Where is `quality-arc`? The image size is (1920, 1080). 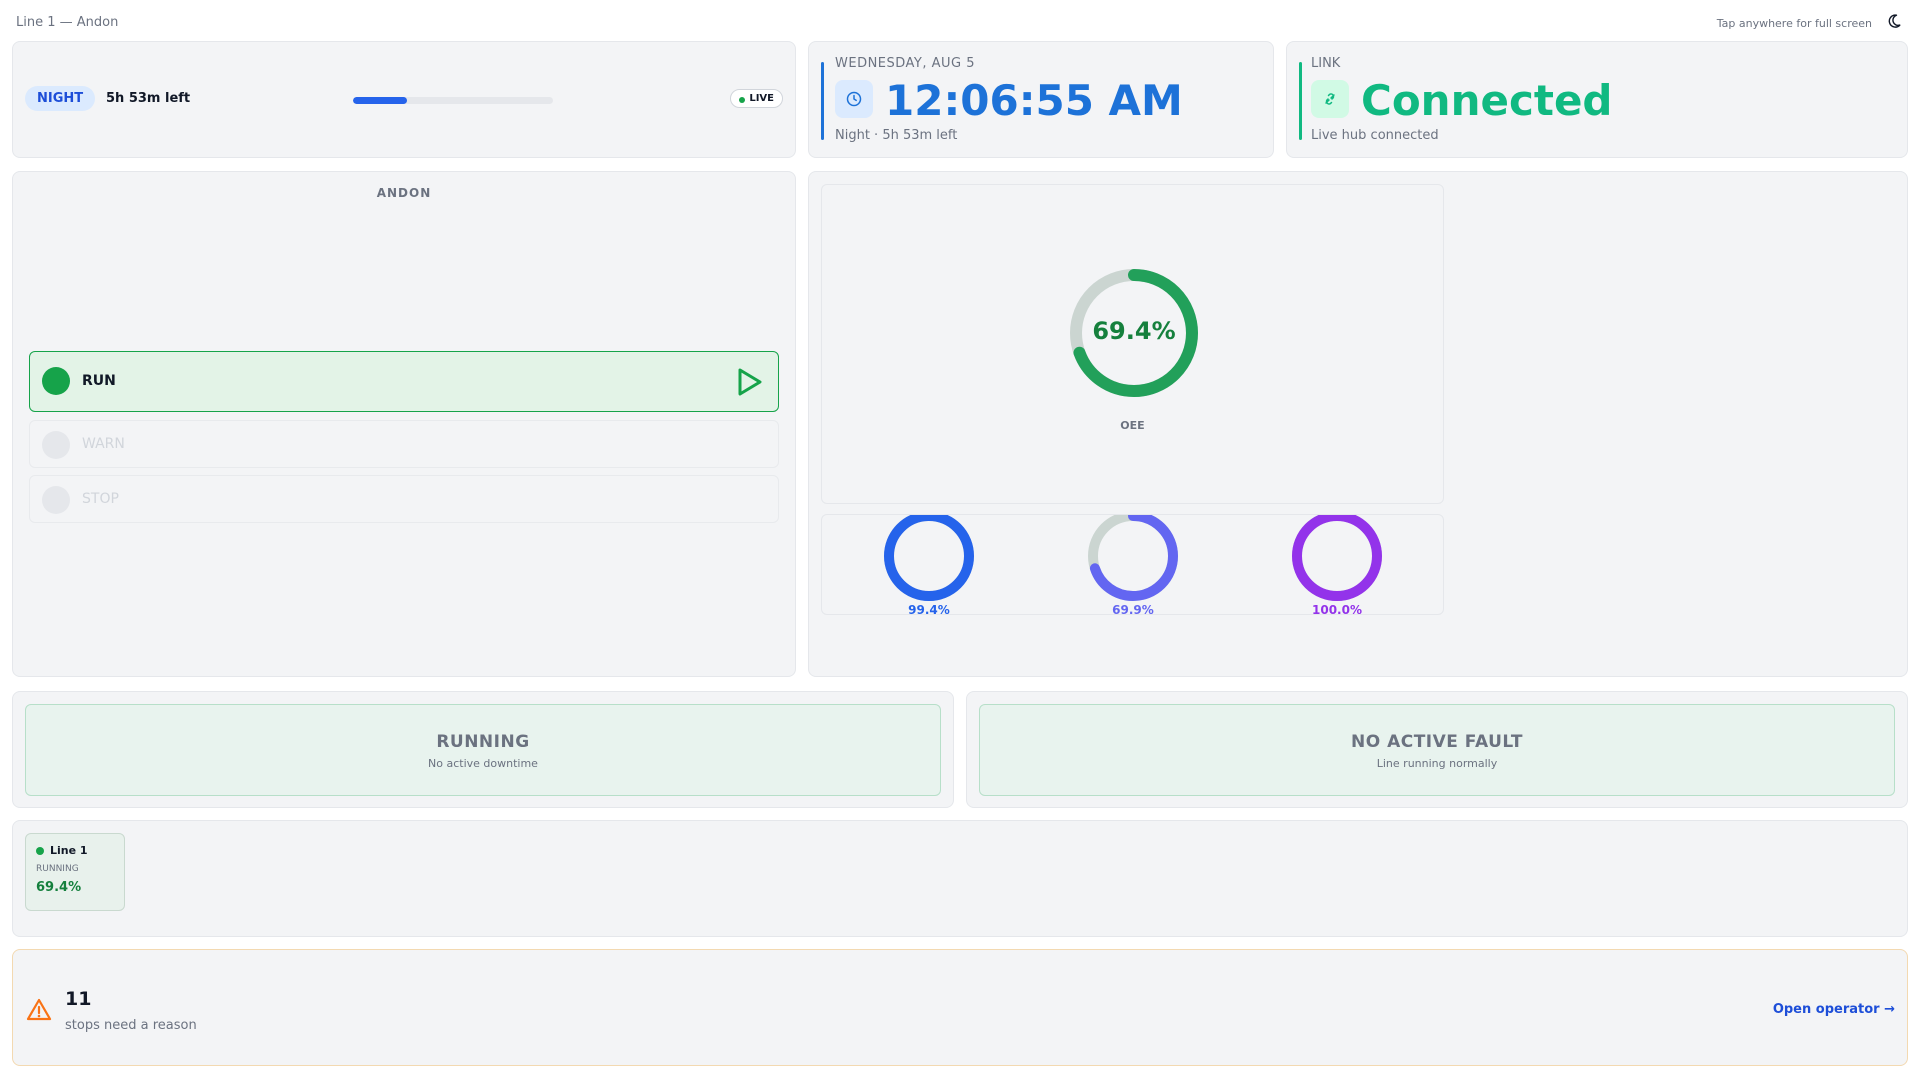 quality-arc is located at coordinates (1337, 558).